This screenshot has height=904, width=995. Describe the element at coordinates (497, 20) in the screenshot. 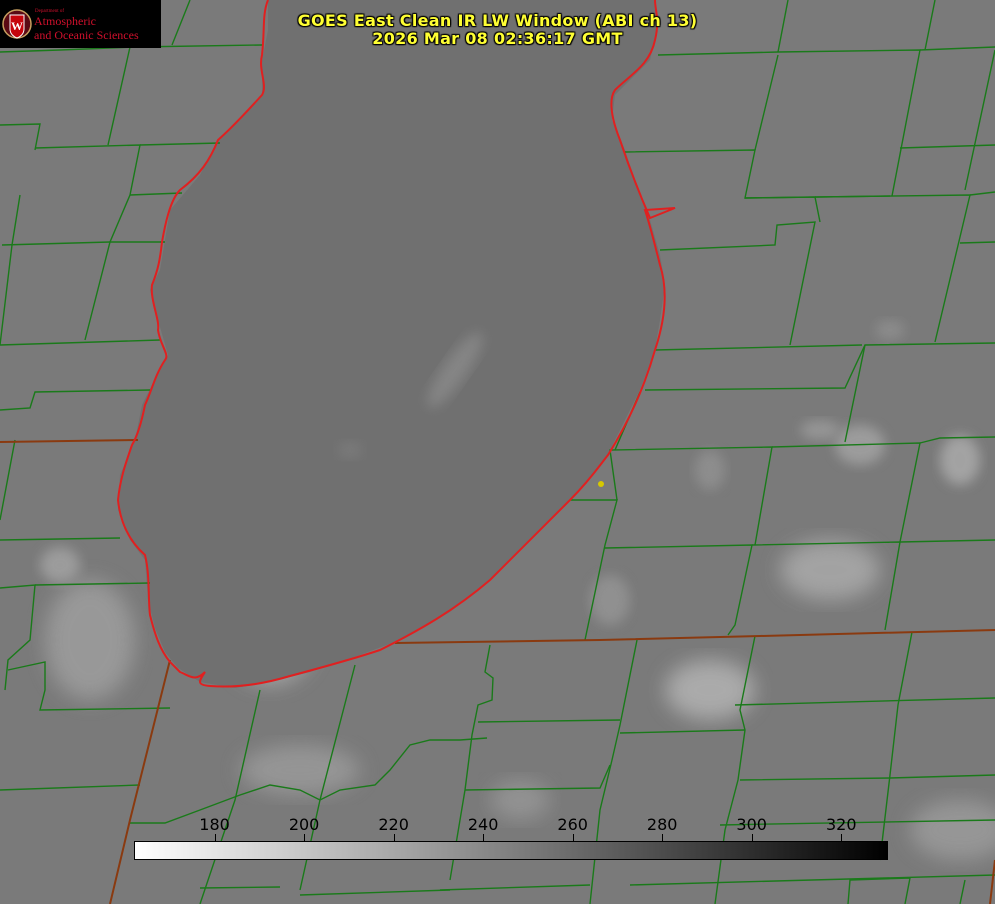

I see `image-title: GOES East Clean IR LW Window (ABI ch 13)` at that location.